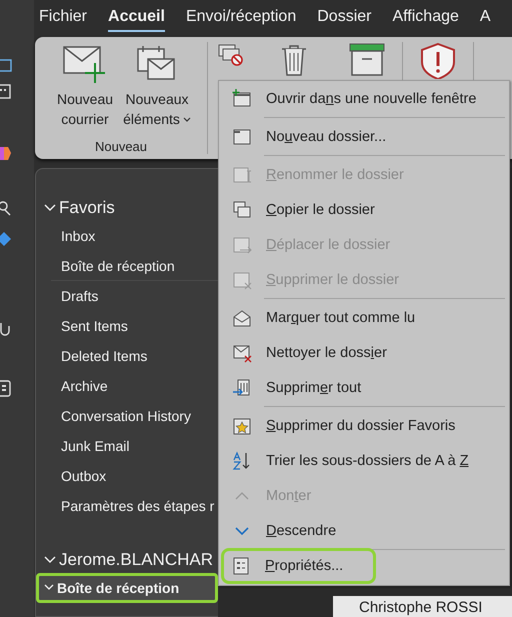 This screenshot has height=617, width=512. What do you see at coordinates (242, 280) in the screenshot?
I see `delete-folder-icon` at bounding box center [242, 280].